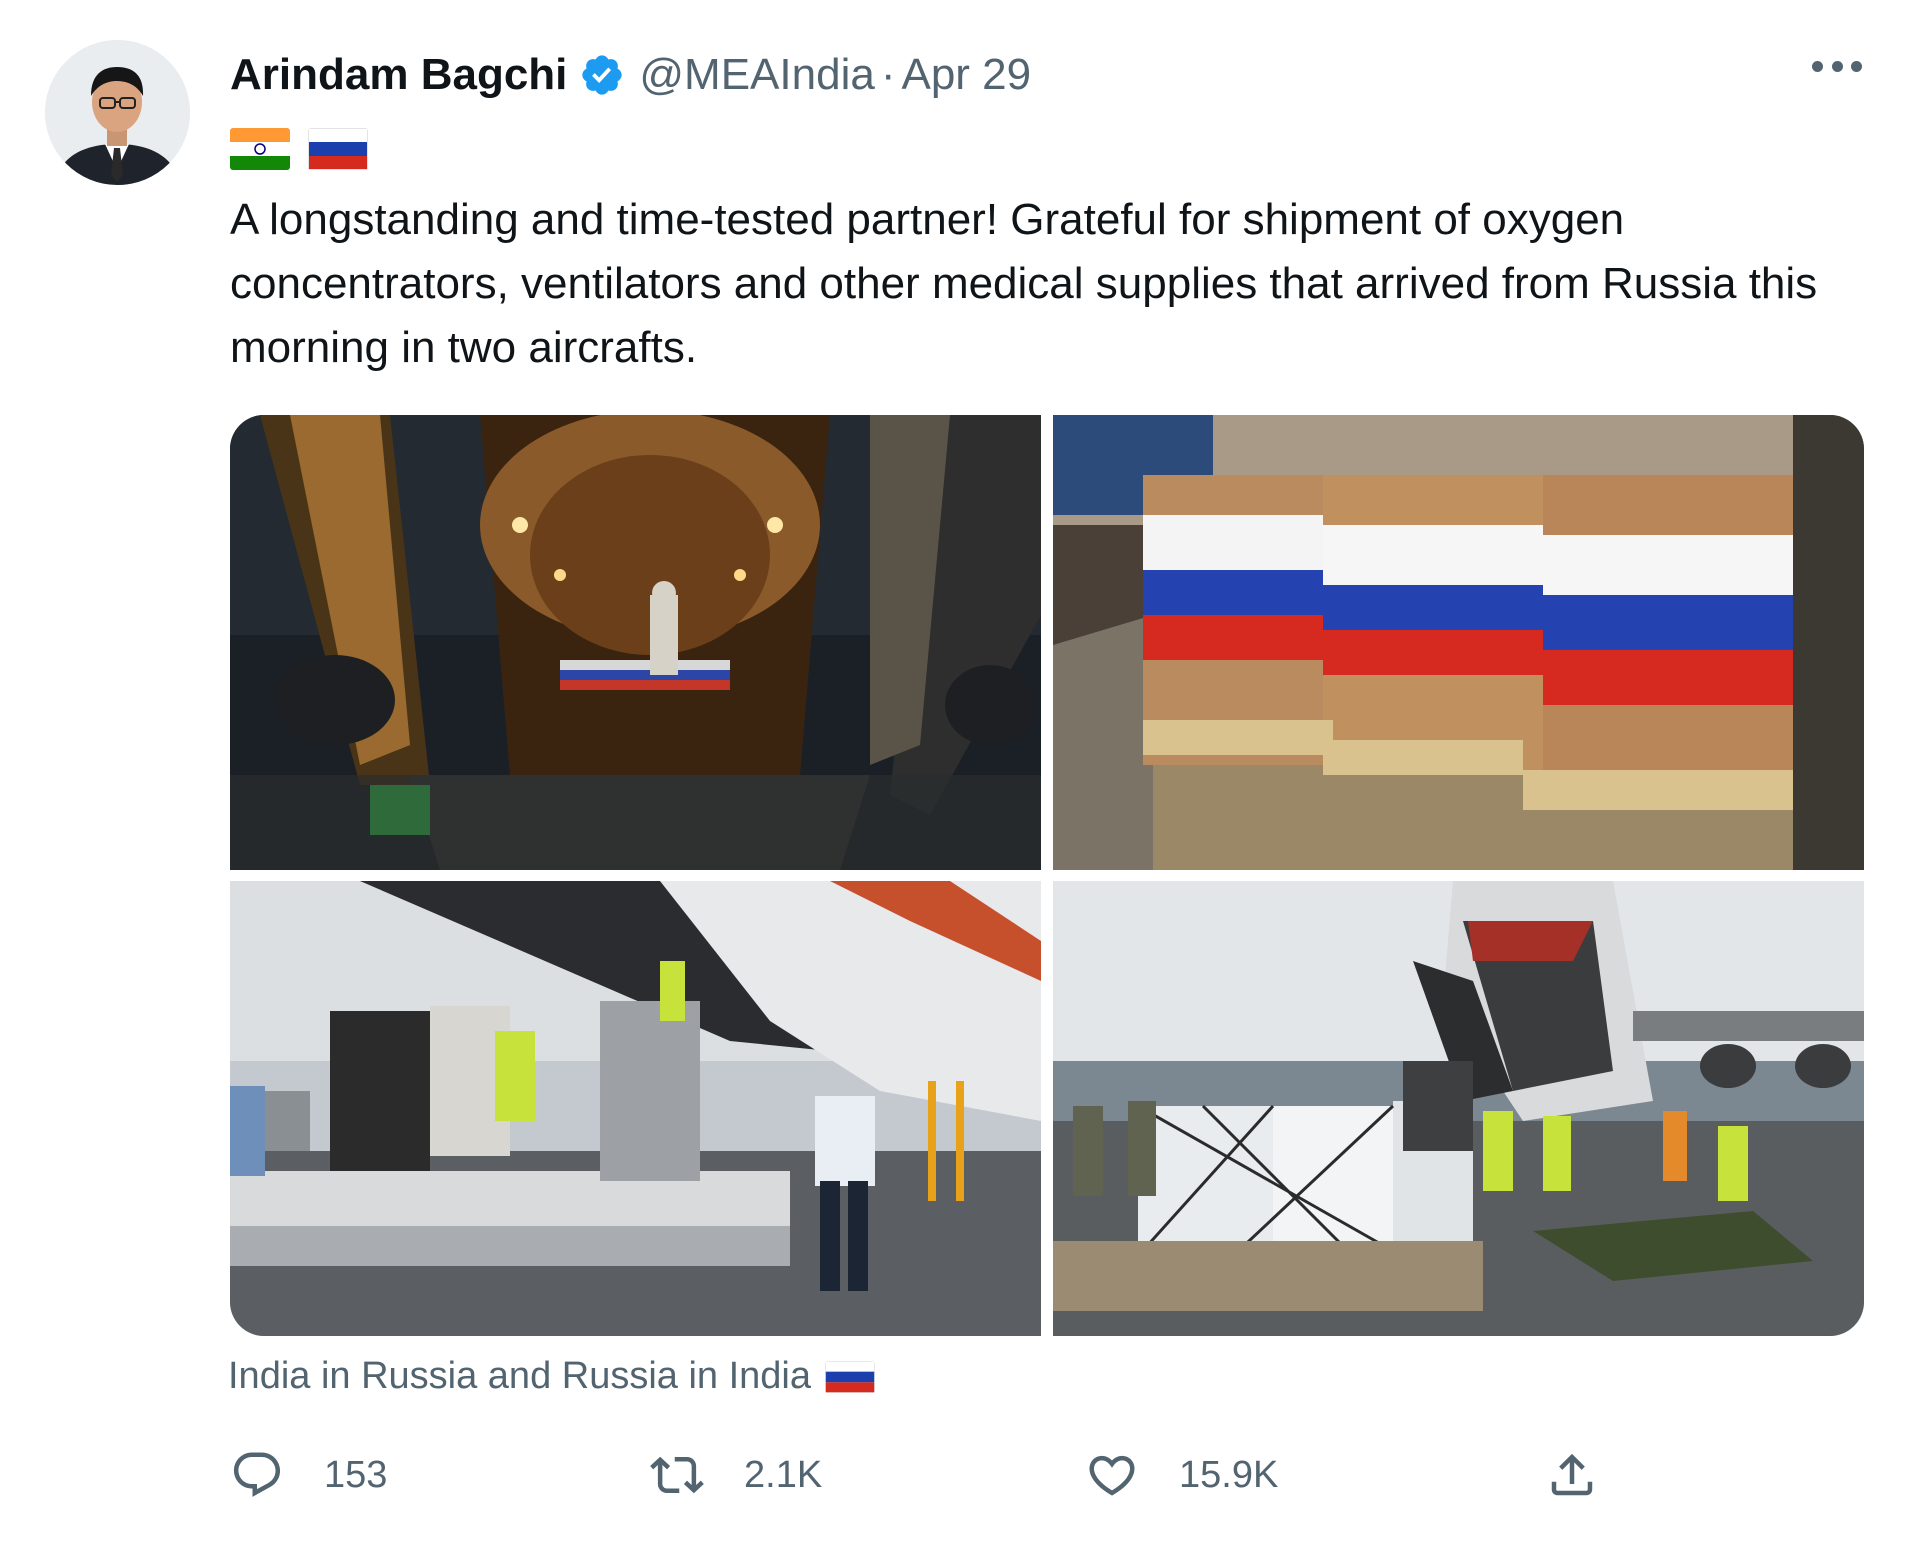 The height and width of the screenshot is (1545, 1920). I want to click on photo-aircraft-cargo-hold-image, so click(635, 642).